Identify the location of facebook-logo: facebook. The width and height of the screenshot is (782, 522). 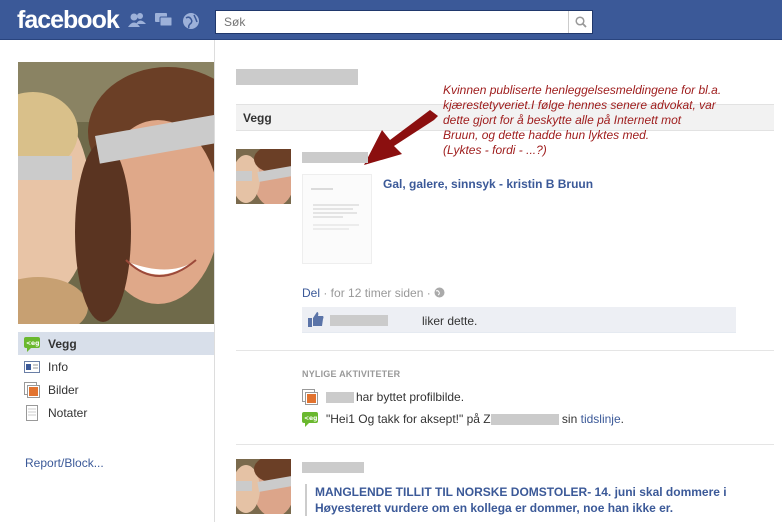
(68, 20).